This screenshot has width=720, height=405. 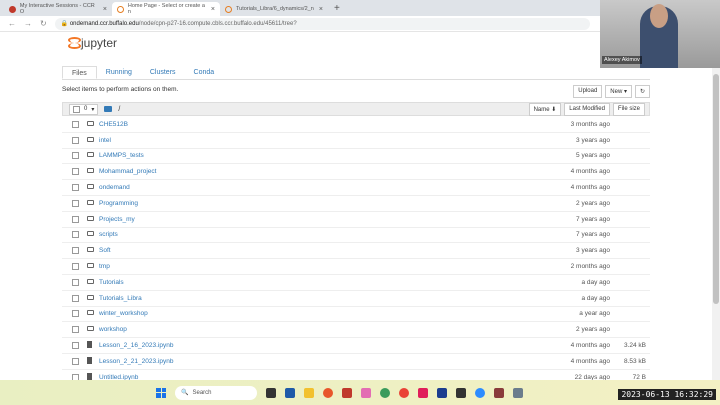 I want to click on tab-title: My Interactive Sessions - CCR O, so click(x=57, y=9).